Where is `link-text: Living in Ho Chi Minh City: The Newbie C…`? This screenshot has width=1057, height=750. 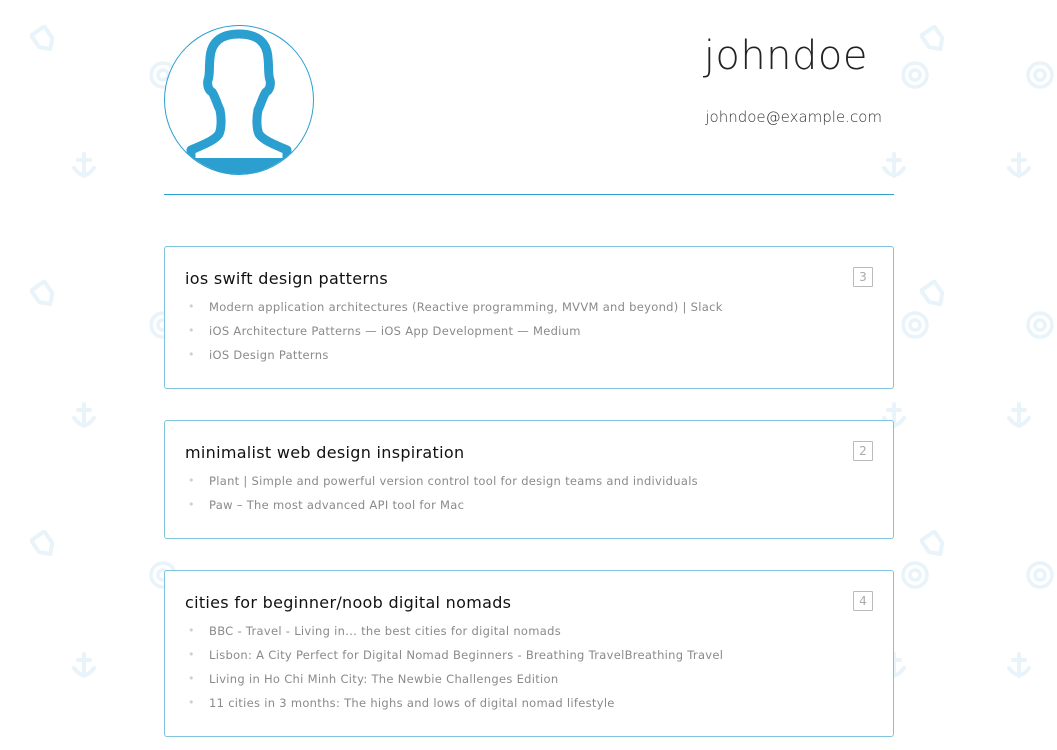
link-text: Living in Ho Chi Minh City: The Newbie C… is located at coordinates (383, 679).